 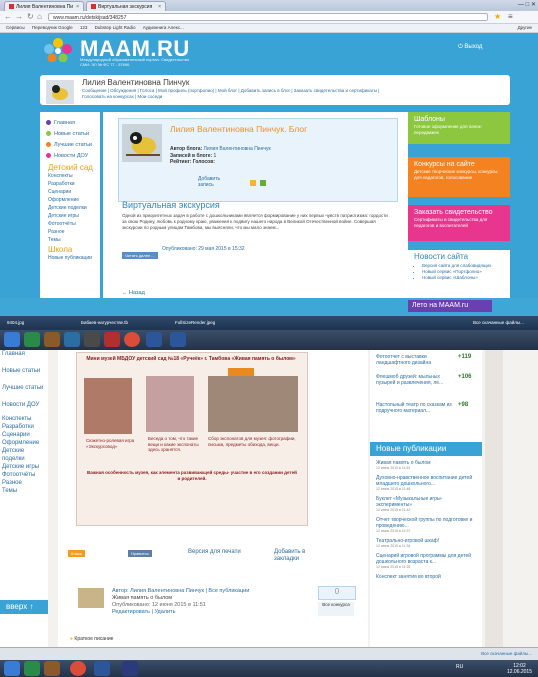 I want to click on sidebar-subitem: Детские игры, so click(x=70, y=216).